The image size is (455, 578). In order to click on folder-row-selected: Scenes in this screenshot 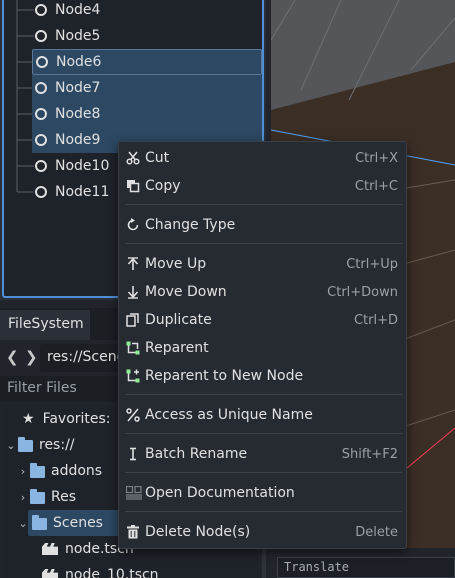, I will do `click(78, 523)`.